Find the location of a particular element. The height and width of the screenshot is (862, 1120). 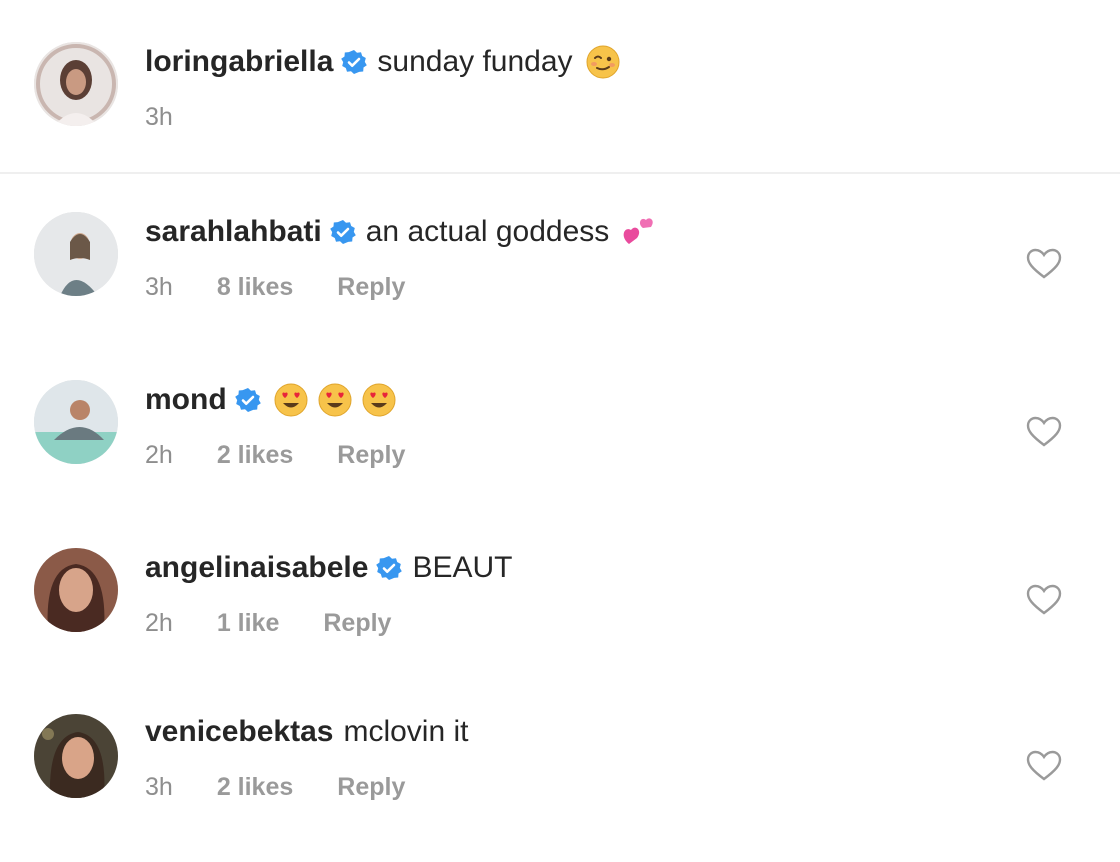

caption-meta: 3h is located at coordinates (181, 117).